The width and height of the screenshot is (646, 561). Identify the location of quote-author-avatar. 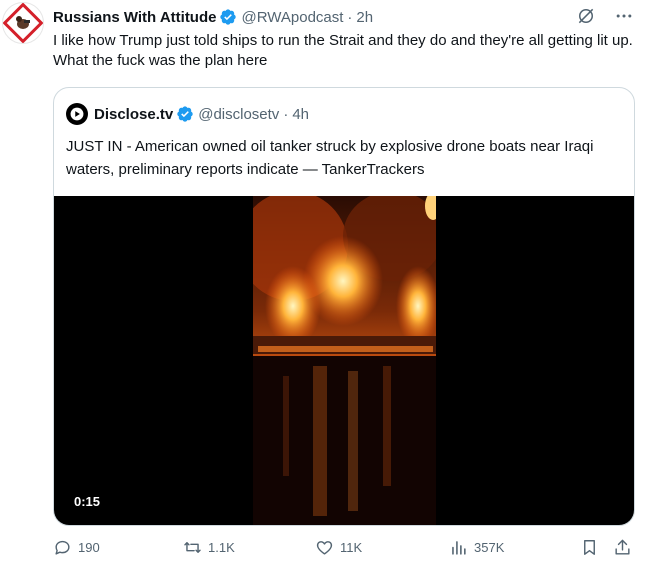
(77, 114).